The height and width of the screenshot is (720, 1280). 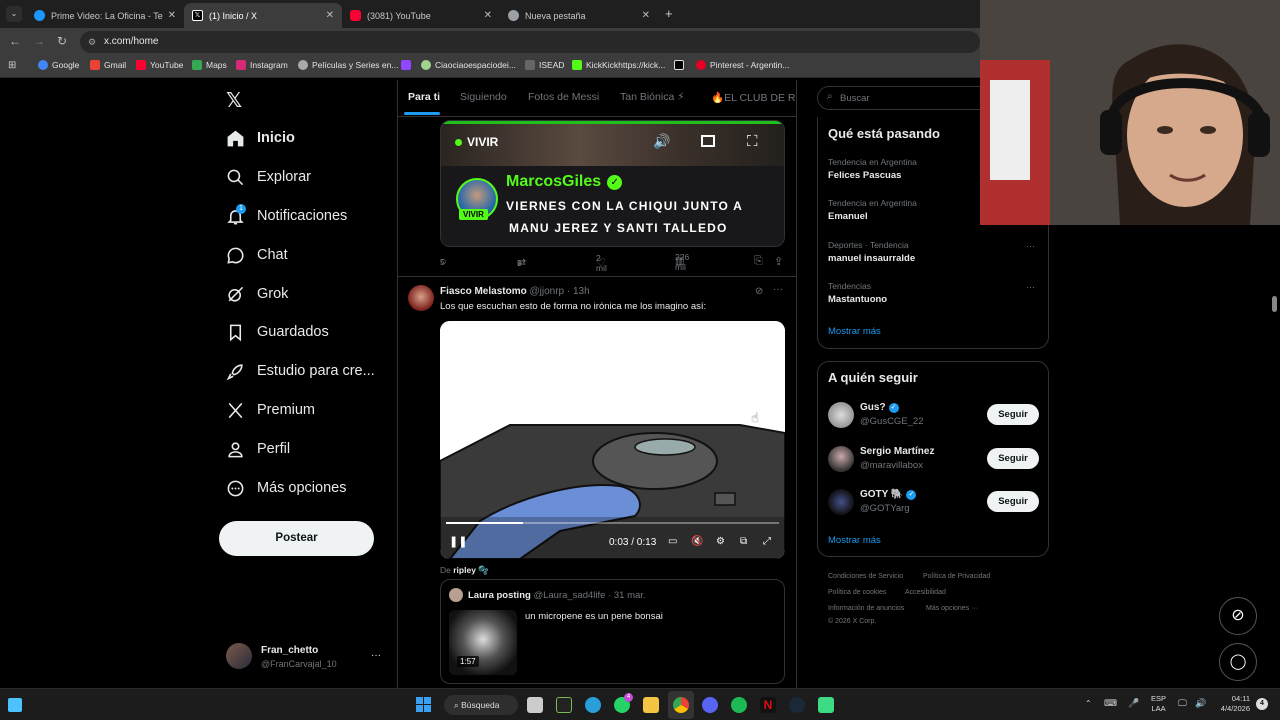 What do you see at coordinates (897, 451) in the screenshot?
I see `follow-name: Sergio Martínez` at bounding box center [897, 451].